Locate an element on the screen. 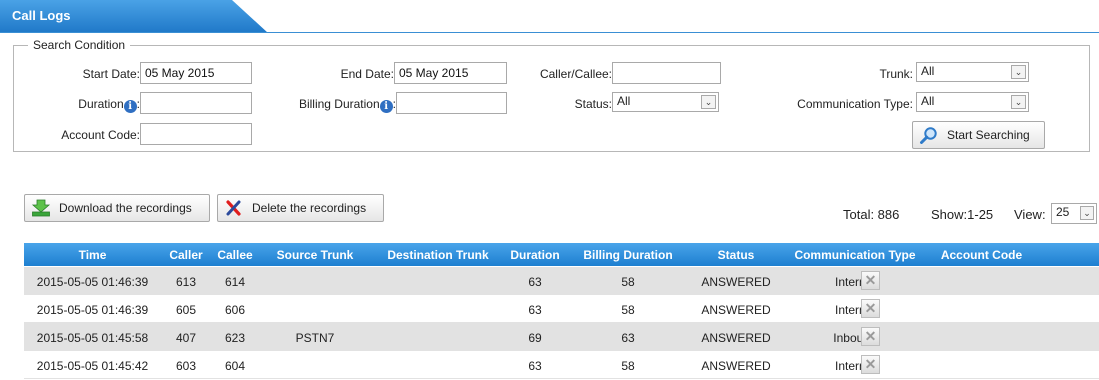 This screenshot has width=1099, height=380. red-x-icon is located at coordinates (233, 208).